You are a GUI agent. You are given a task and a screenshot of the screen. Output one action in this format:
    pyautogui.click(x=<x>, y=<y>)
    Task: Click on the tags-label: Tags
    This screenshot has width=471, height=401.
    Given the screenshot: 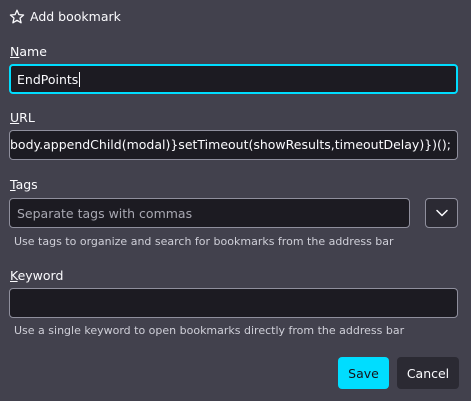 What is the action you would take?
    pyautogui.click(x=24, y=185)
    